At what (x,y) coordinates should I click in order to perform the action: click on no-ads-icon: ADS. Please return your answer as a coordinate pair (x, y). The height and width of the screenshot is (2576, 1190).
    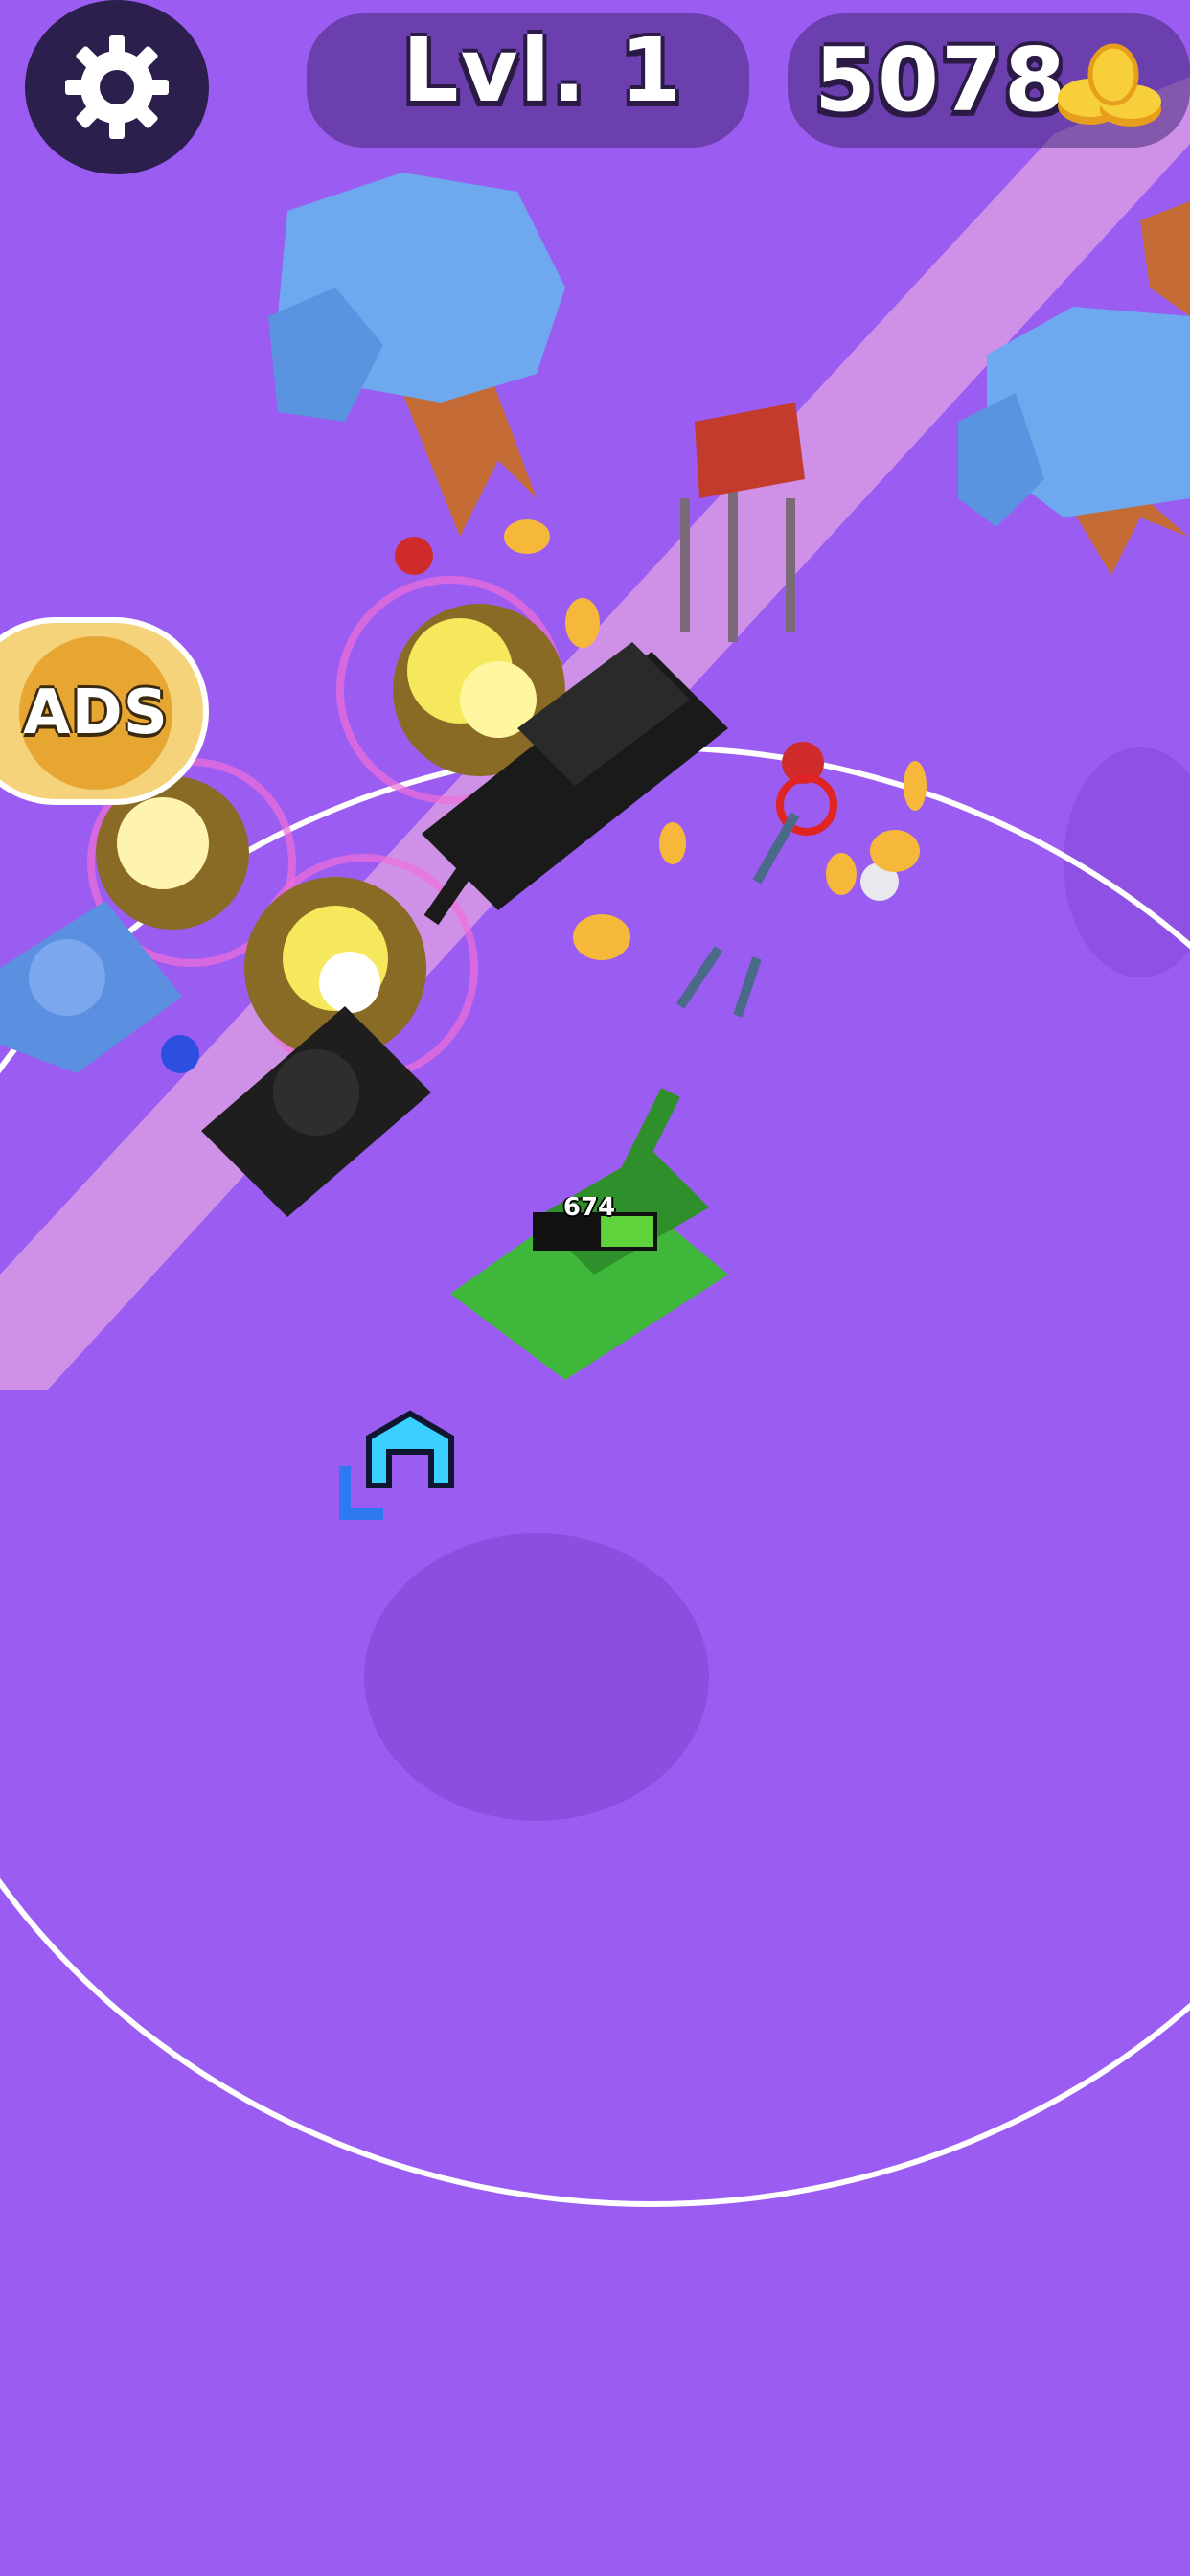
    Looking at the image, I should click on (95, 713).